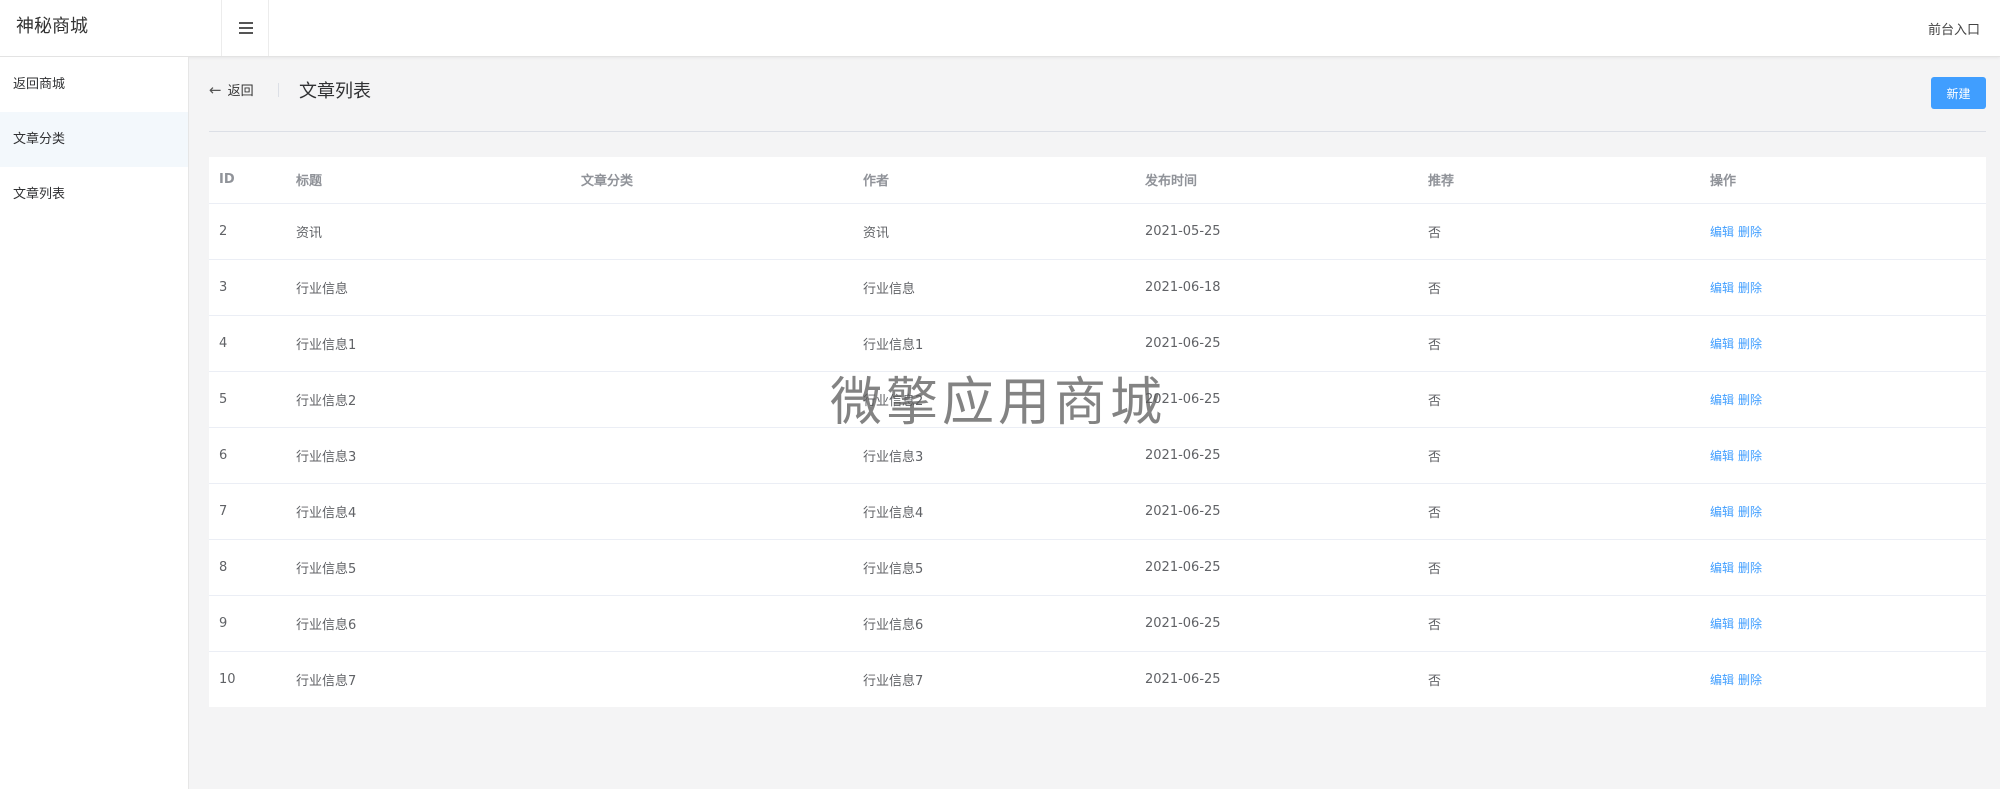 The image size is (2000, 789). I want to click on table-row: 9 行业信息6 行业信息6 2021-06-25 否 编辑 删除, so click(1097, 623).